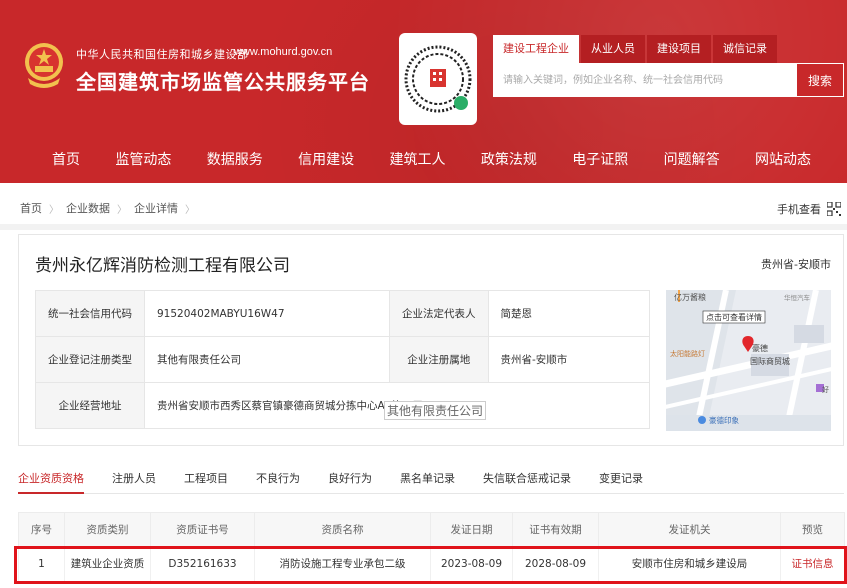 The image size is (847, 588). I want to click on legal-rep-value: 简楚恩, so click(568, 313).